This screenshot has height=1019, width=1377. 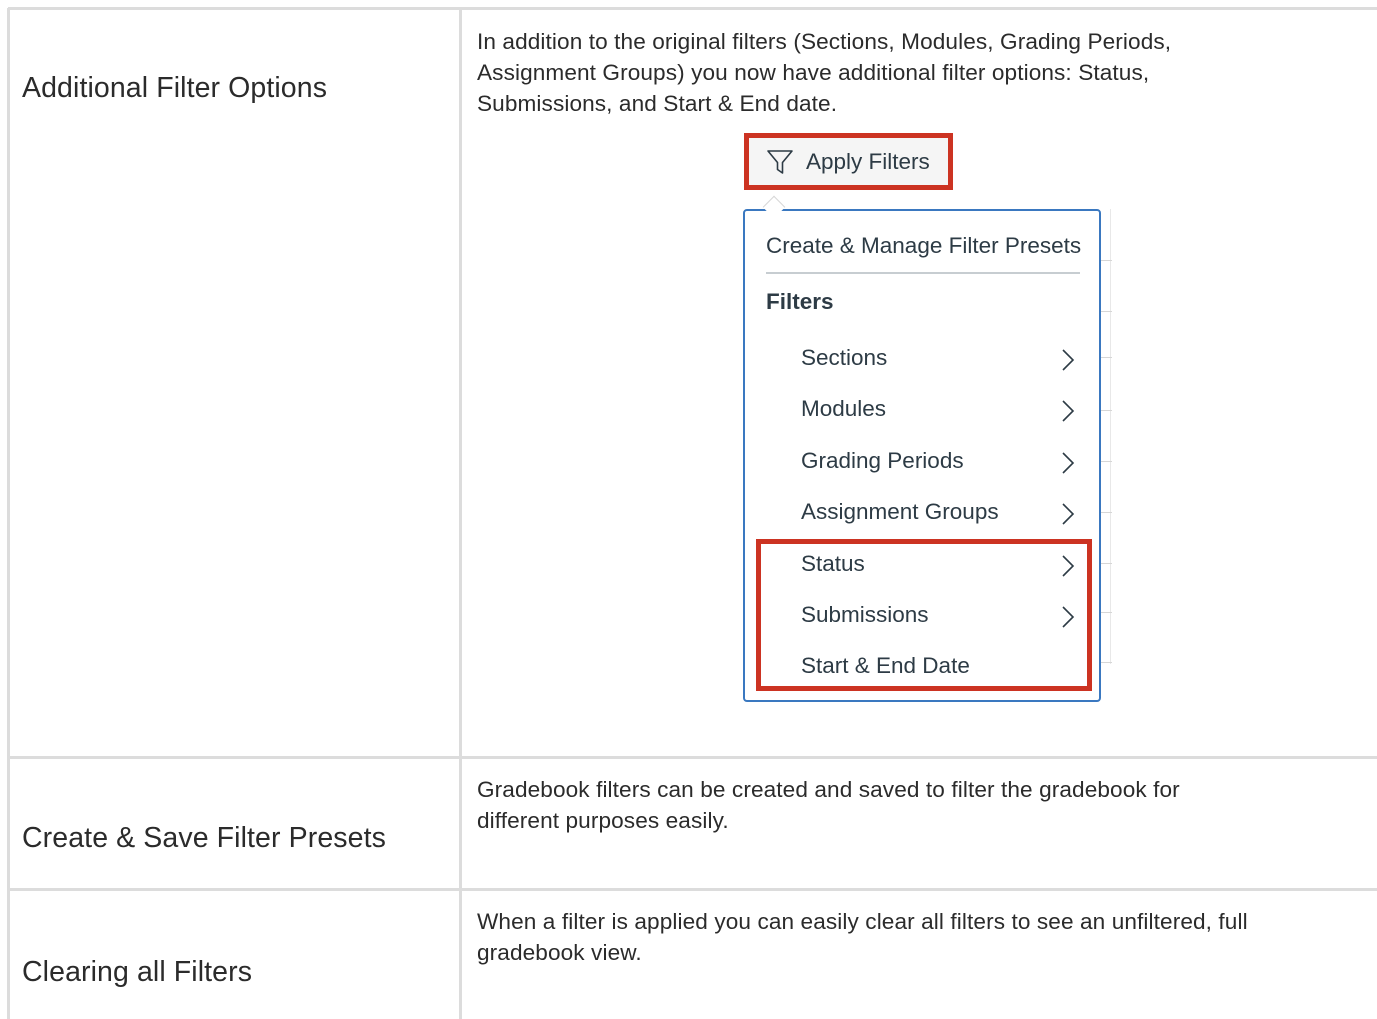 I want to click on table-left-border, so click(x=8, y=513).